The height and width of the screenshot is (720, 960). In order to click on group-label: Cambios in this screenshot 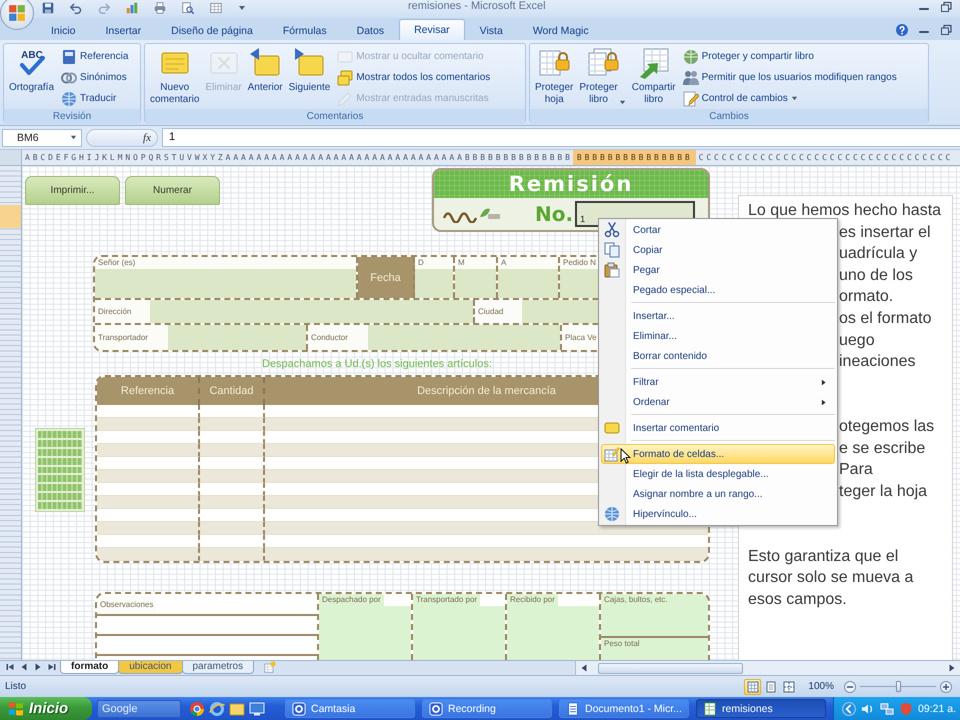, I will do `click(729, 116)`.